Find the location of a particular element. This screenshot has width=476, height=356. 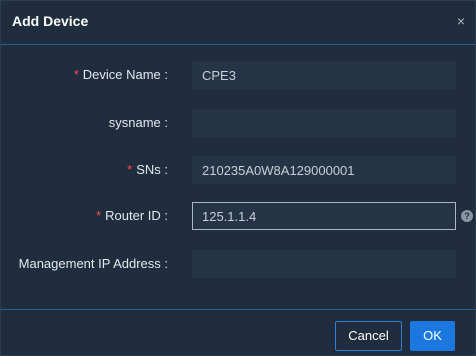

dialog-header: Add Device × is located at coordinates (238, 23).